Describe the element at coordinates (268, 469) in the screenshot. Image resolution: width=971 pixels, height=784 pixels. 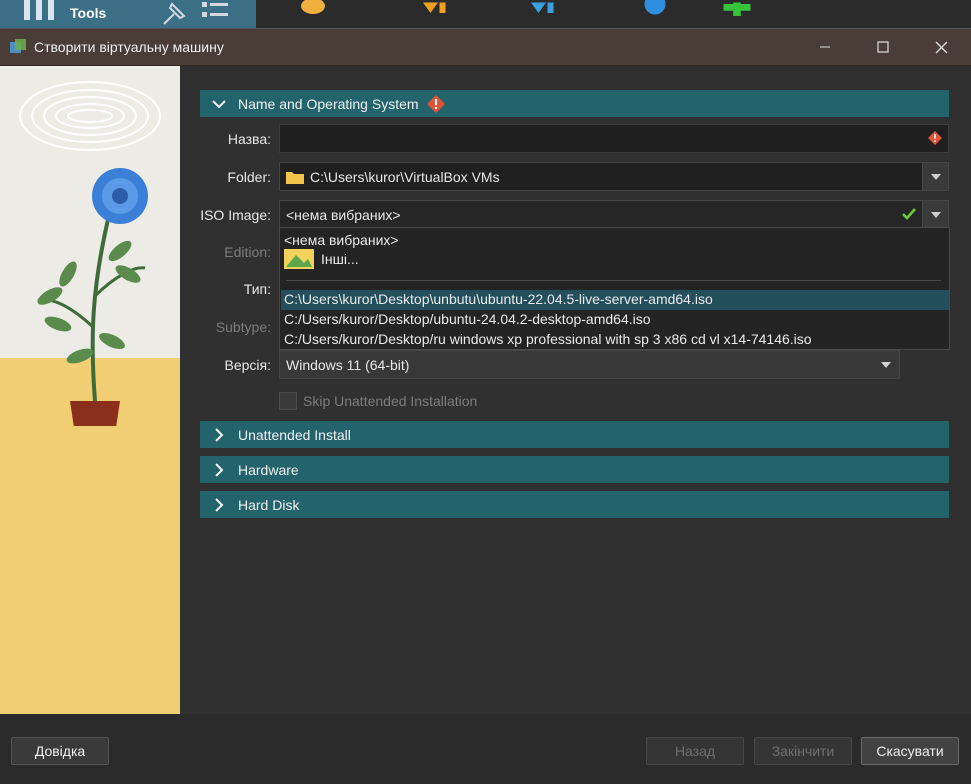
I see `section-hardware-label: Hardware` at that location.